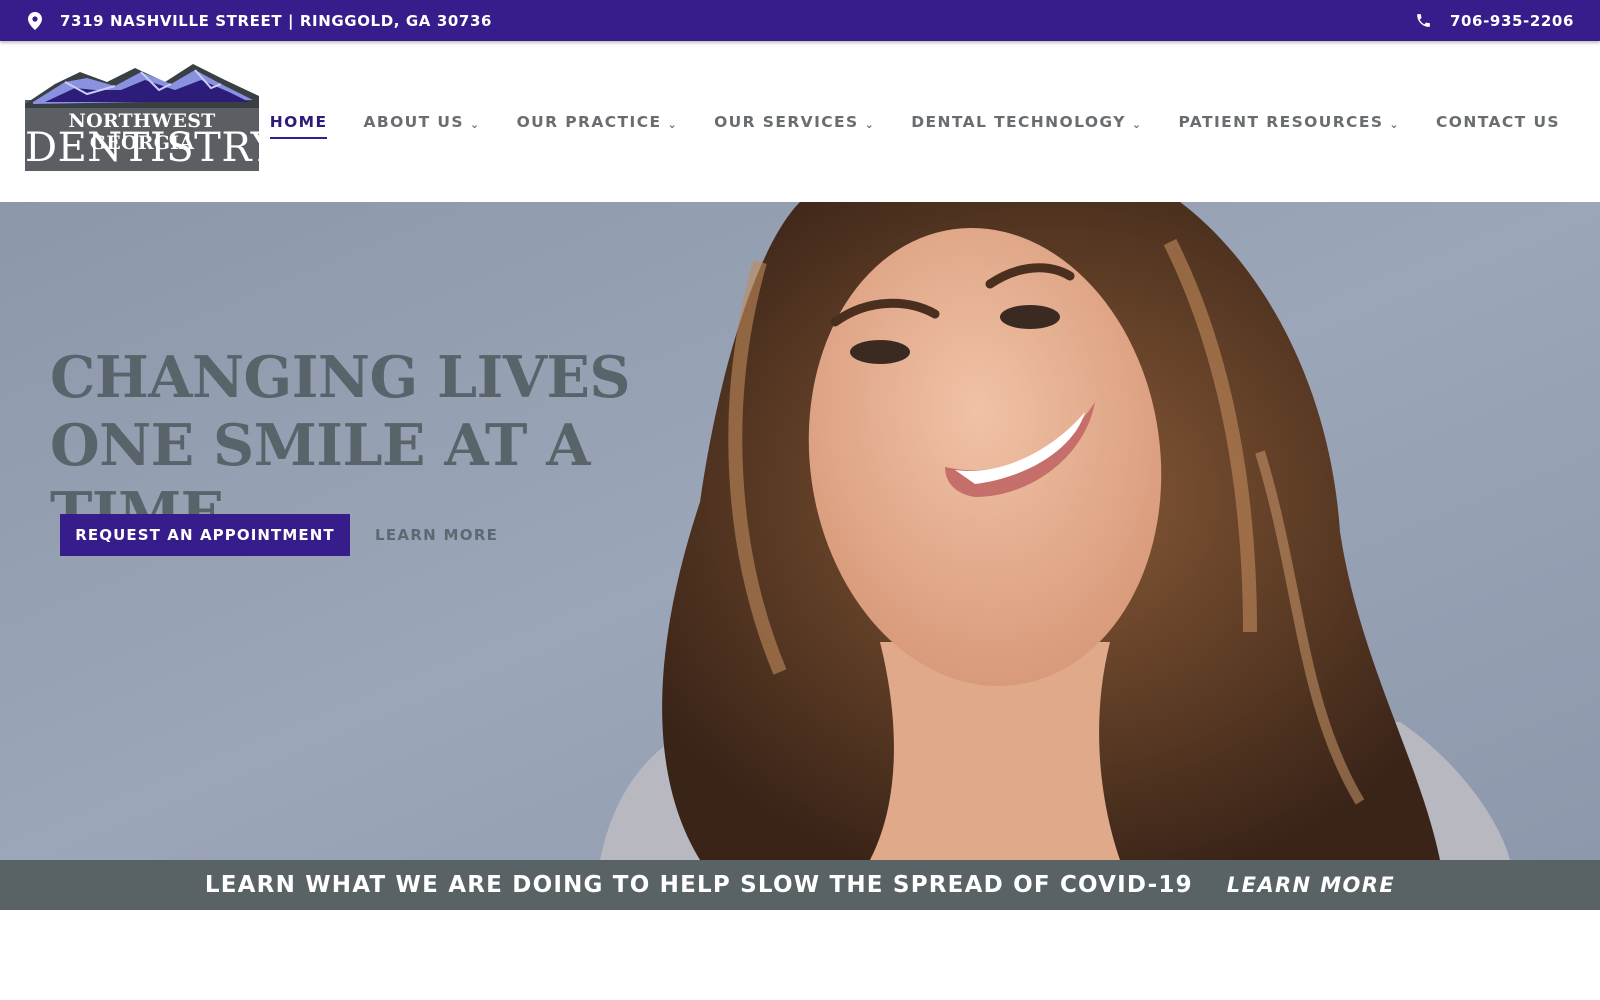  I want to click on phone-text: 706-935-2206, so click(1511, 20).